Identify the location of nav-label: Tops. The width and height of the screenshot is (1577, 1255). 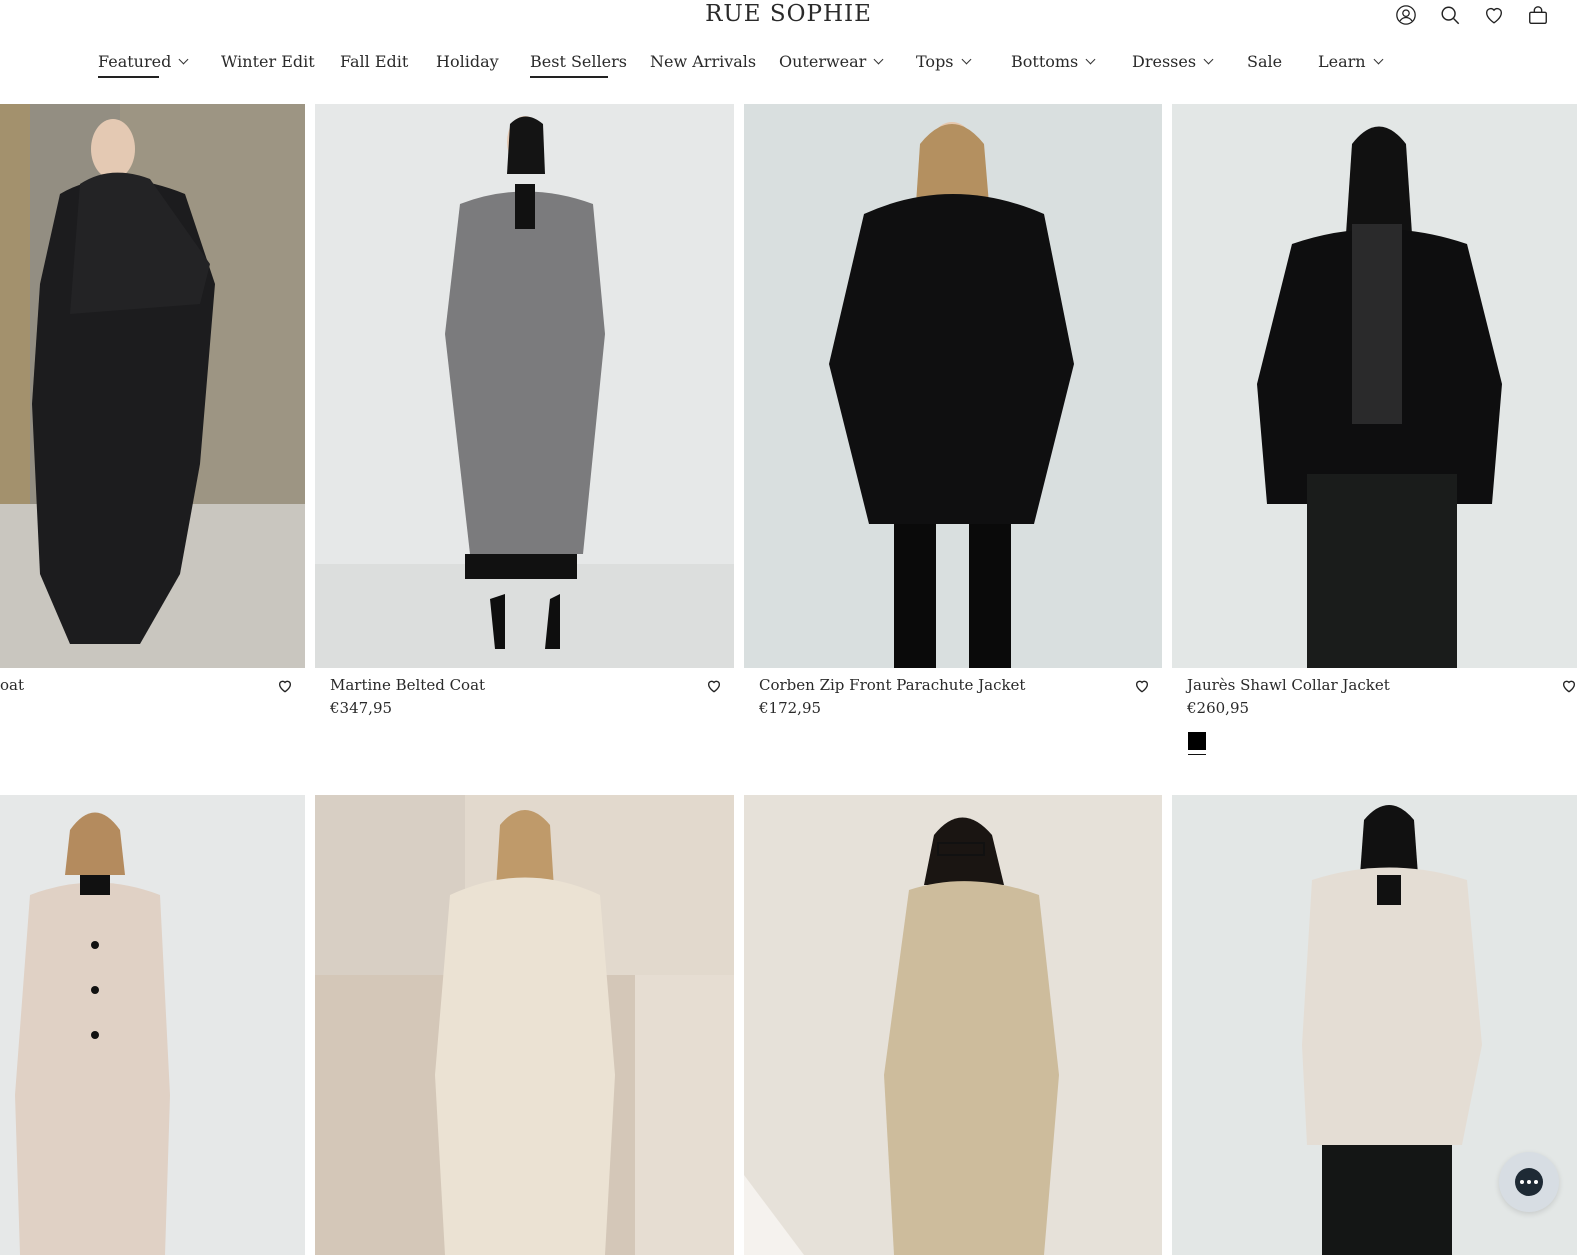
(935, 61).